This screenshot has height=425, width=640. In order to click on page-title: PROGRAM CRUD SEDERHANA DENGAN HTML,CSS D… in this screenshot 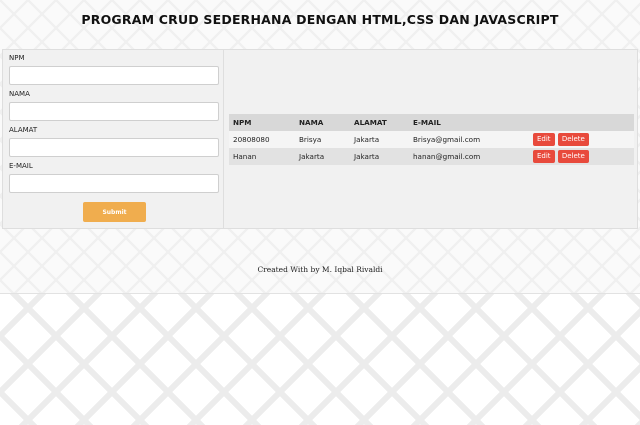, I will do `click(320, 19)`.